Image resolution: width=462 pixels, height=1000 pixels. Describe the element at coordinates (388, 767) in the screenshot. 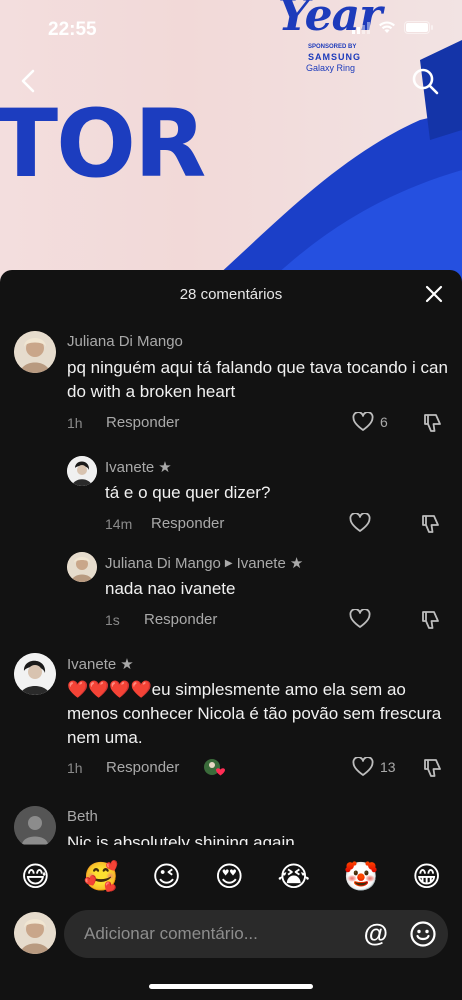

I see `like-count: 13` at that location.